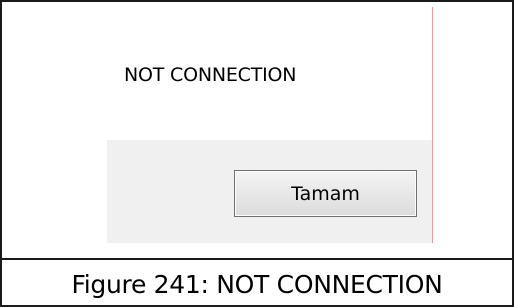 The height and width of the screenshot is (307, 514). What do you see at coordinates (257, 284) in the screenshot?
I see `figure-caption: Figure 241: NOT CONNECTION` at bounding box center [257, 284].